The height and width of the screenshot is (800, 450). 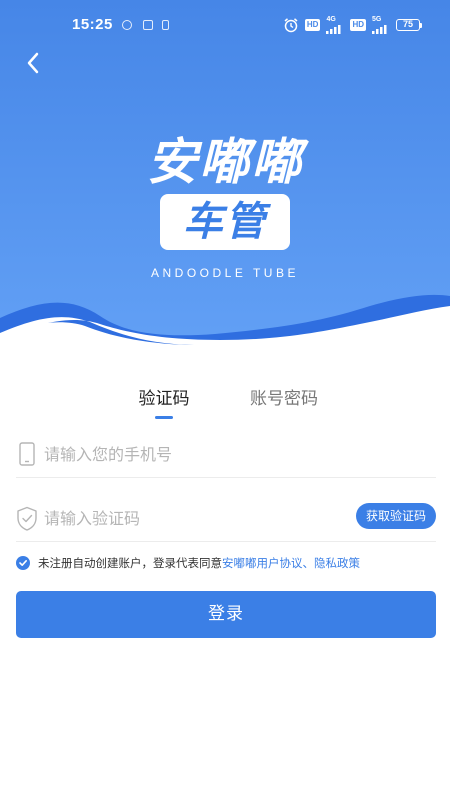 What do you see at coordinates (130, 563) in the screenshot?
I see `agreement-text: 未注册自动创建账户，登录代表同意` at bounding box center [130, 563].